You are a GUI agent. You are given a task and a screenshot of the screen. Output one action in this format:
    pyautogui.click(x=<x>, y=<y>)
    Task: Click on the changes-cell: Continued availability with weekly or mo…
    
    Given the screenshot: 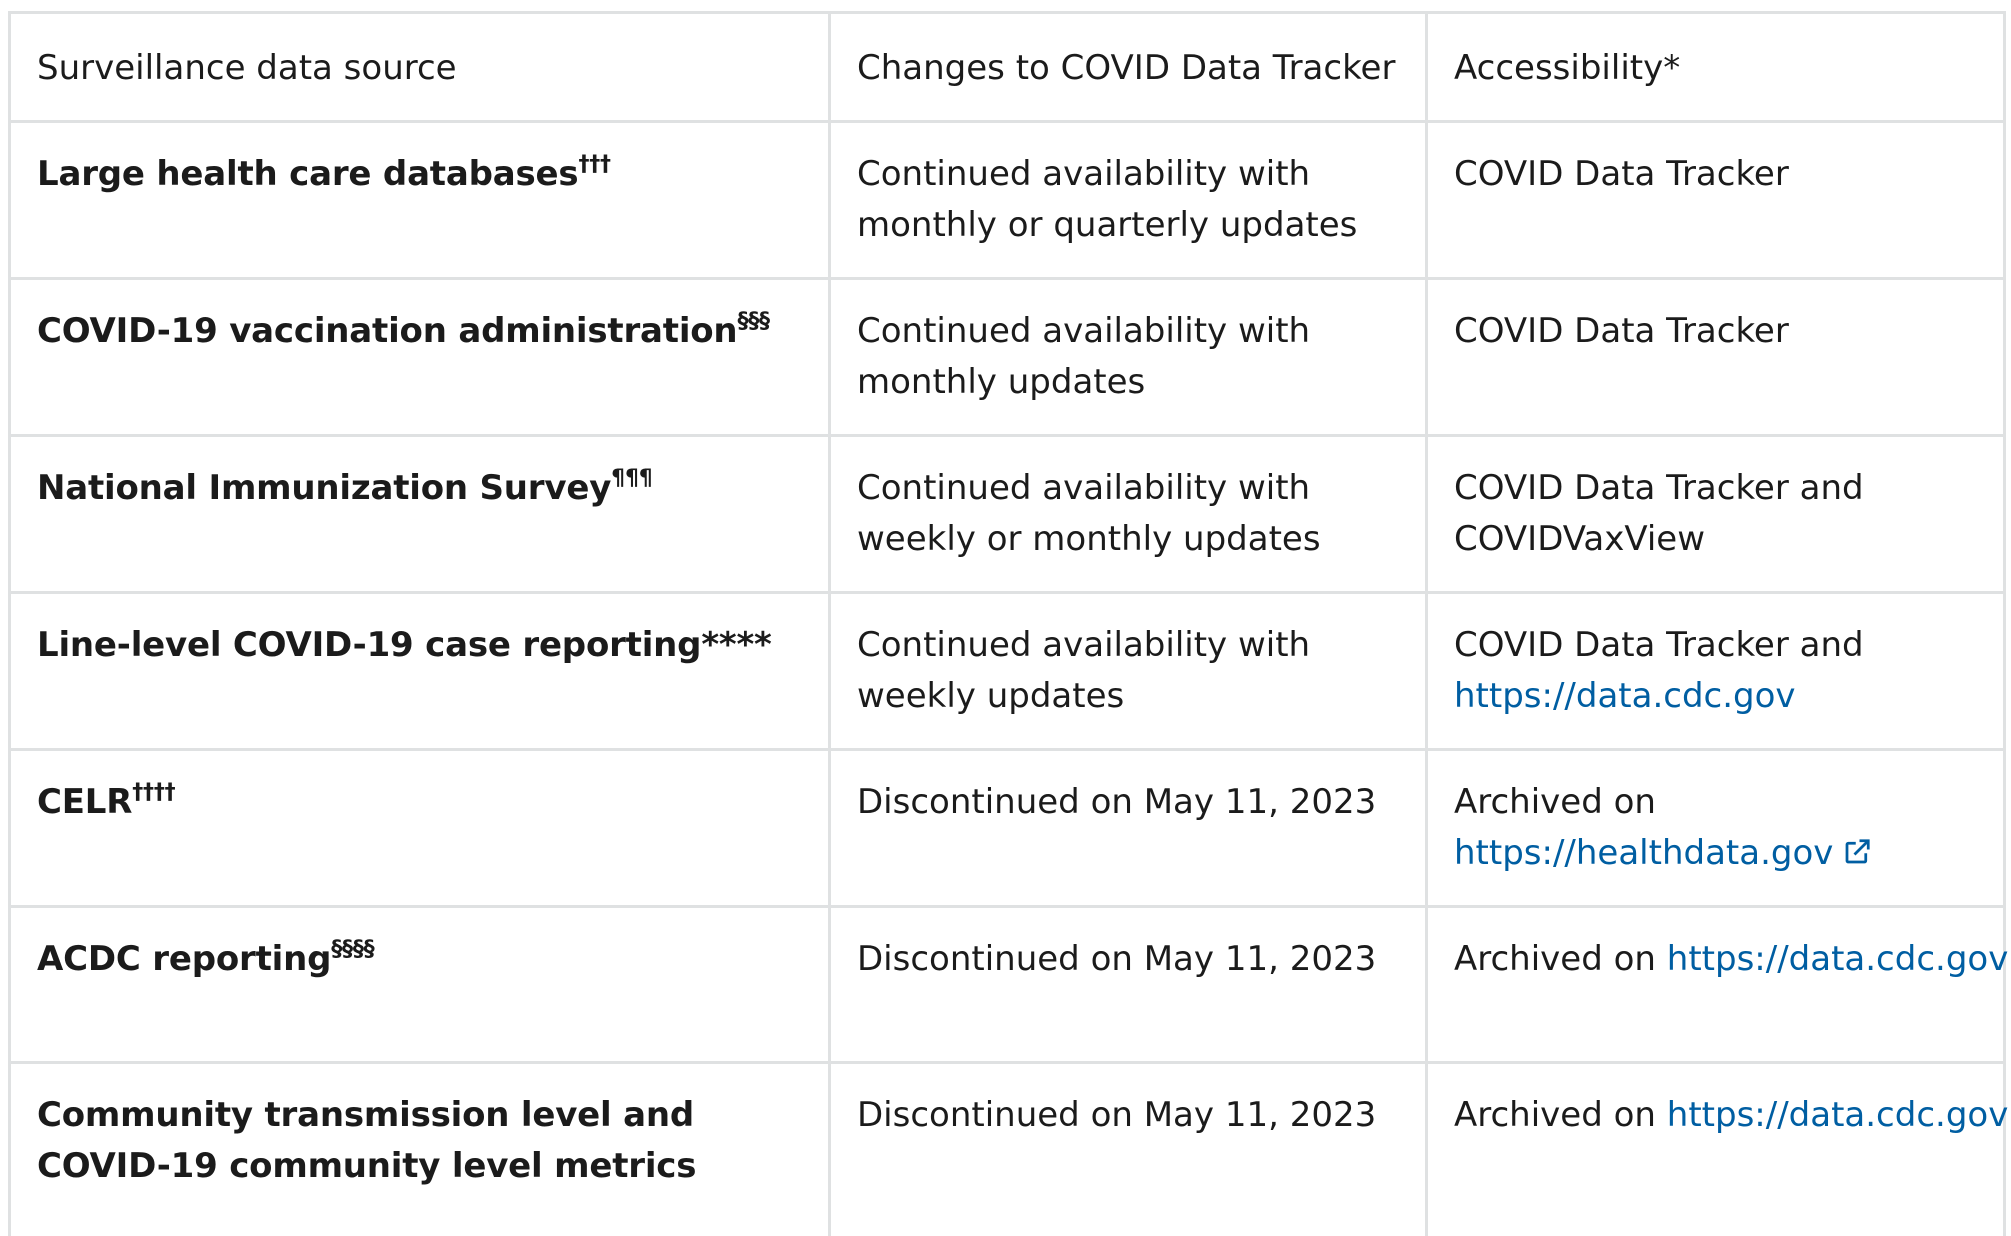 What is the action you would take?
    pyautogui.click(x=1128, y=514)
    